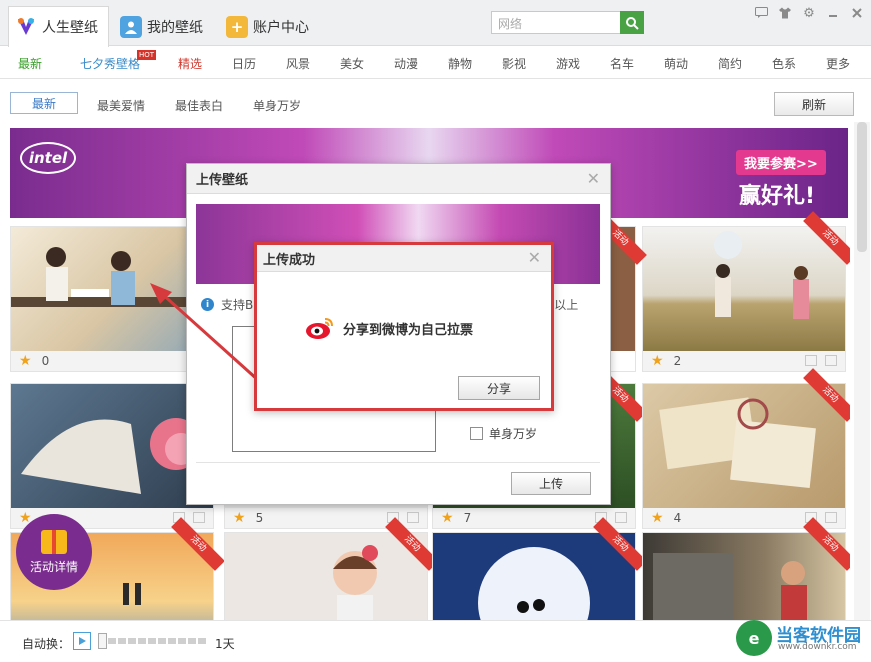  I want to click on category-featured: 精选, so click(190, 63).